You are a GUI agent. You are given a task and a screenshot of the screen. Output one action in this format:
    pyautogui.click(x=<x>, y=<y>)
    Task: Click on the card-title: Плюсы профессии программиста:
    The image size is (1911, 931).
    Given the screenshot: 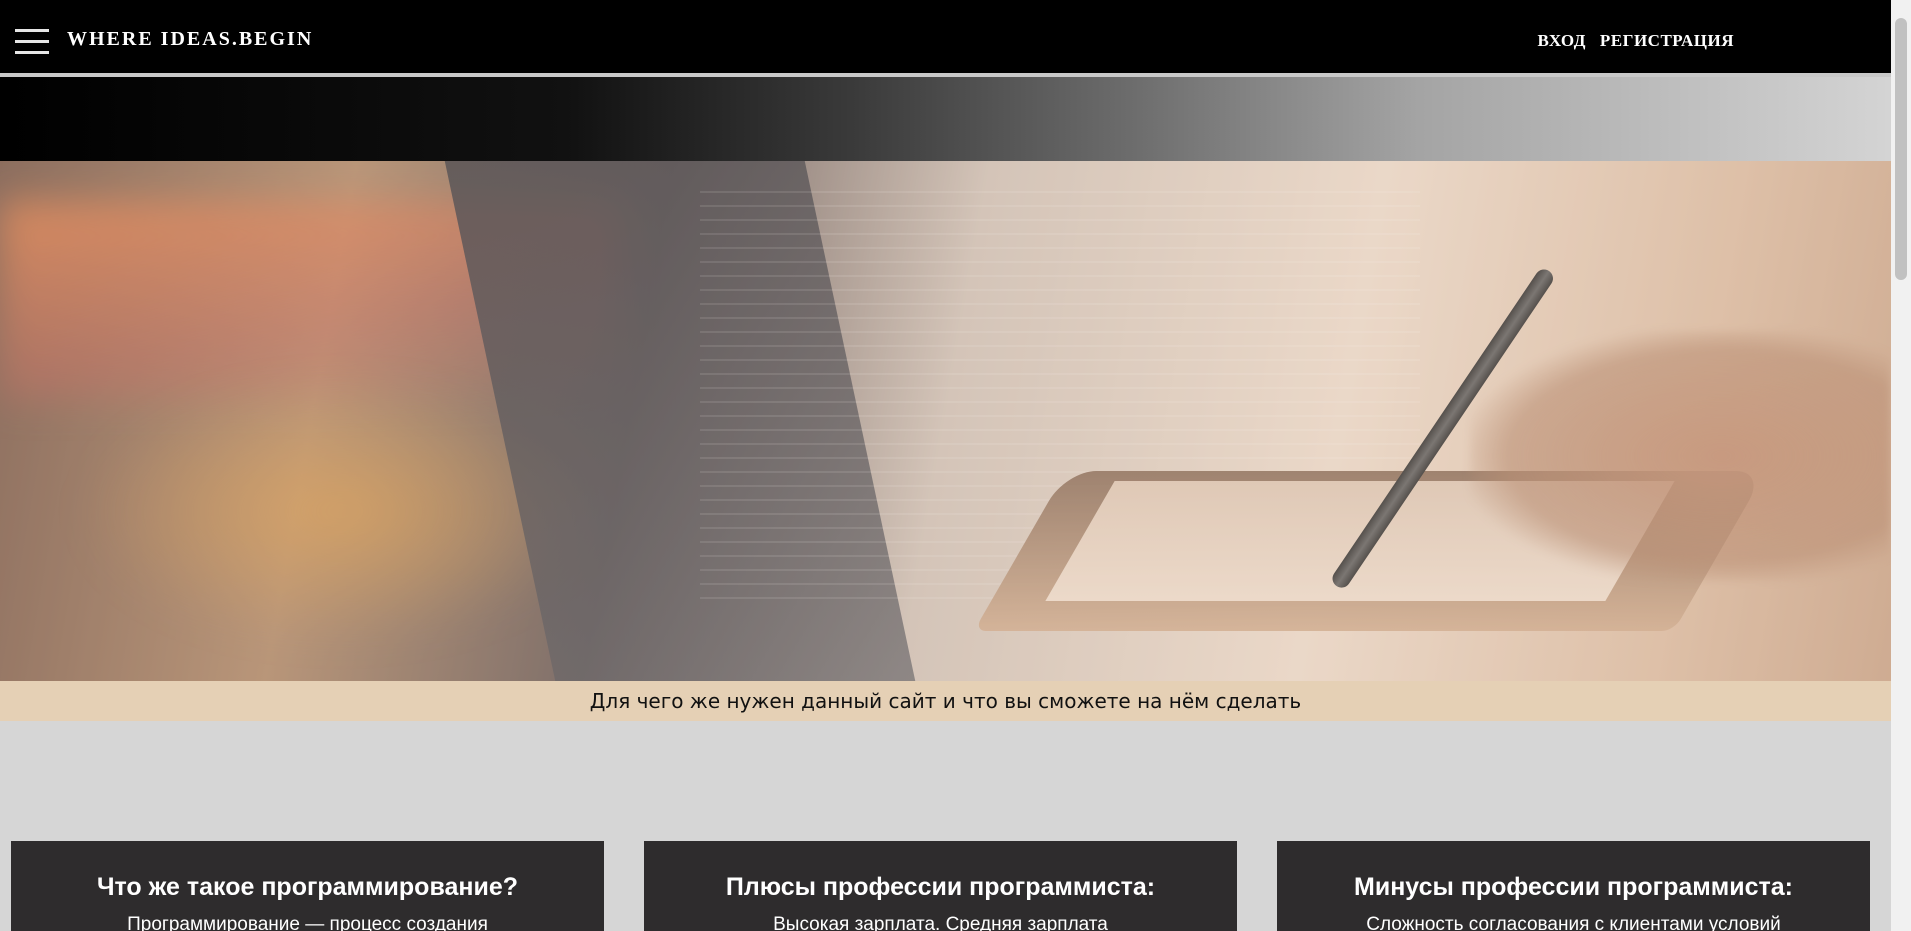 What is the action you would take?
    pyautogui.click(x=940, y=887)
    